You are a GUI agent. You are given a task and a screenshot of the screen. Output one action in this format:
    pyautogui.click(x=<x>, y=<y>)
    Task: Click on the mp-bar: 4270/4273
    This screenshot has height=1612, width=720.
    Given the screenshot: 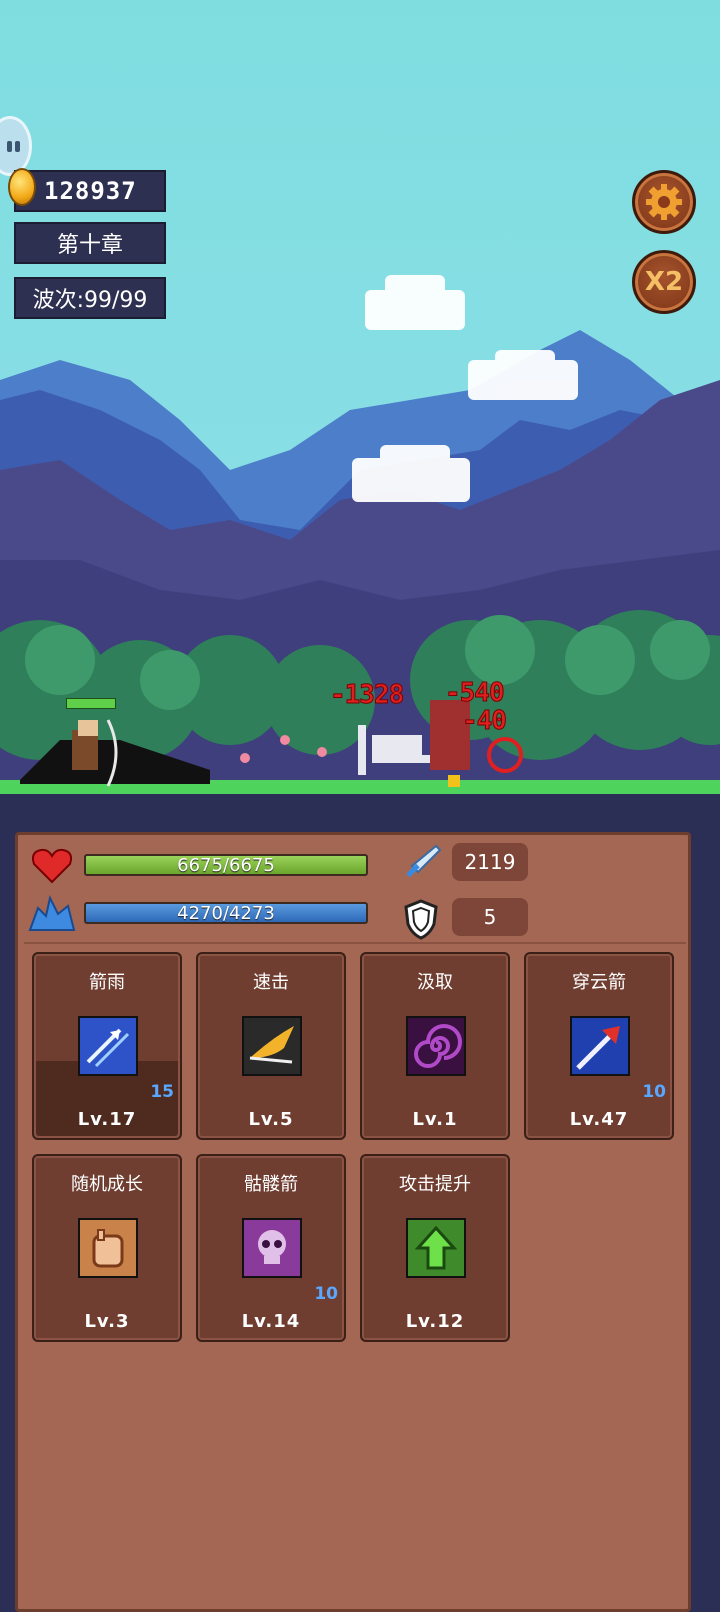 What is the action you would take?
    pyautogui.click(x=226, y=913)
    